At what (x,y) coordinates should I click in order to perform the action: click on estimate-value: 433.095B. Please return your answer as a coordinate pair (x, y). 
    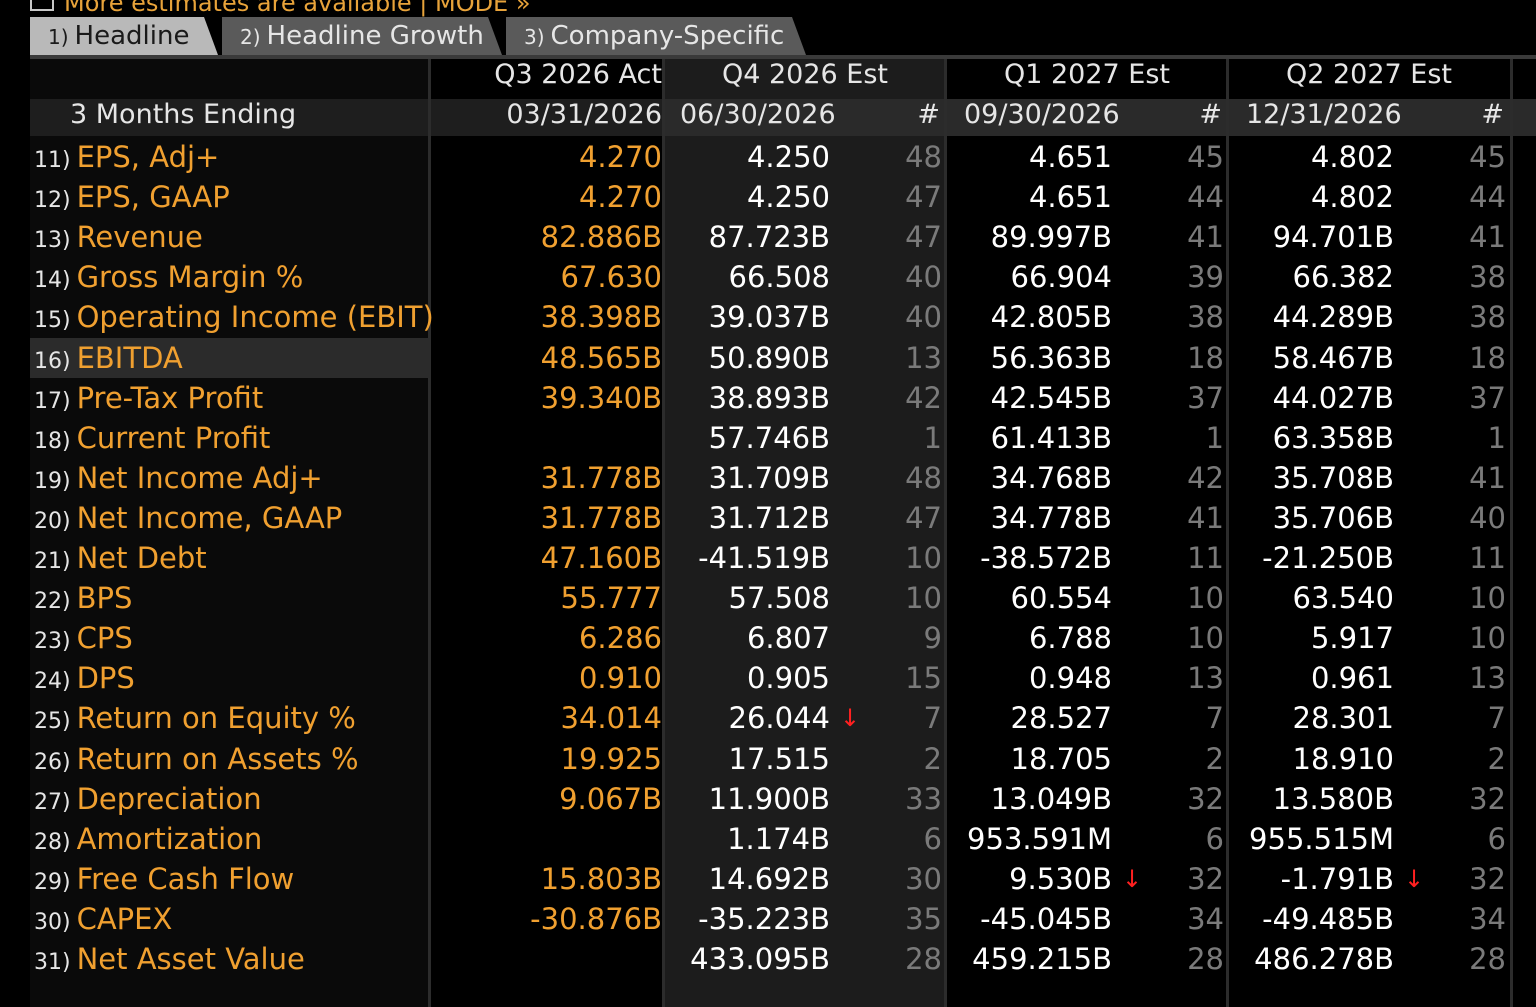
    Looking at the image, I should click on (747, 959).